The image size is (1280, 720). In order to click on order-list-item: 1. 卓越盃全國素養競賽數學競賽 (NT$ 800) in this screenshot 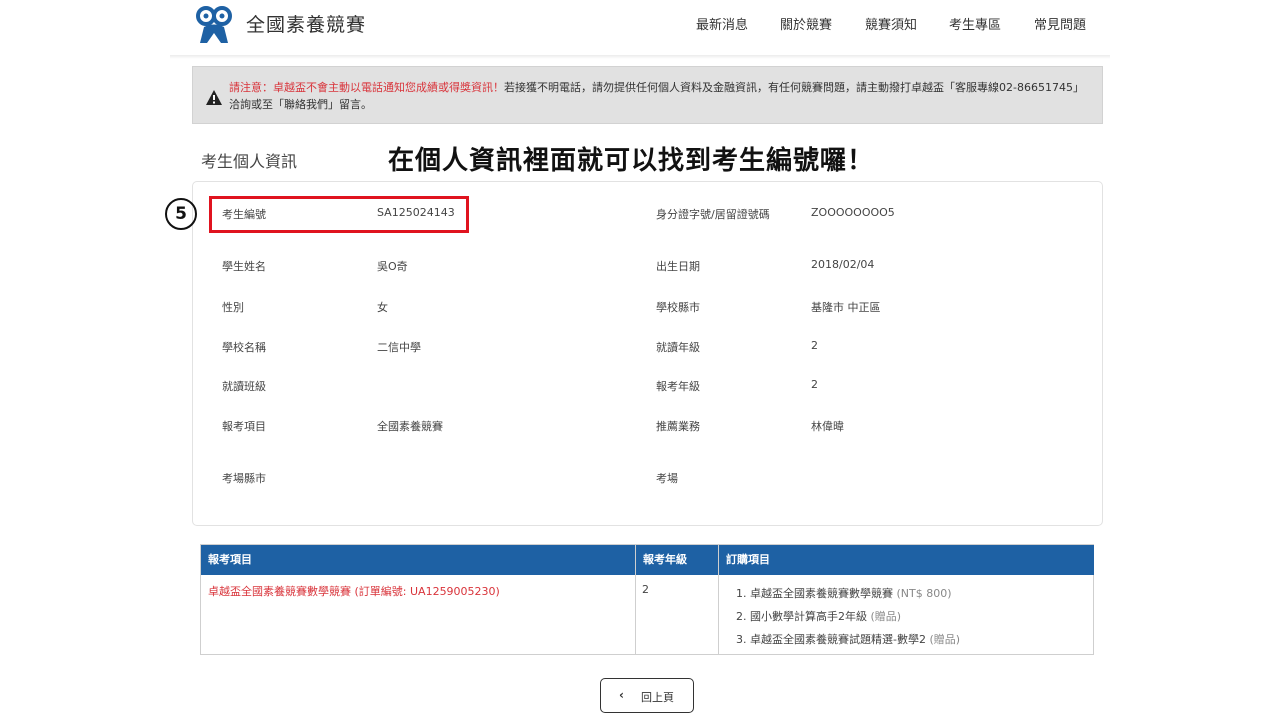, I will do `click(844, 593)`.